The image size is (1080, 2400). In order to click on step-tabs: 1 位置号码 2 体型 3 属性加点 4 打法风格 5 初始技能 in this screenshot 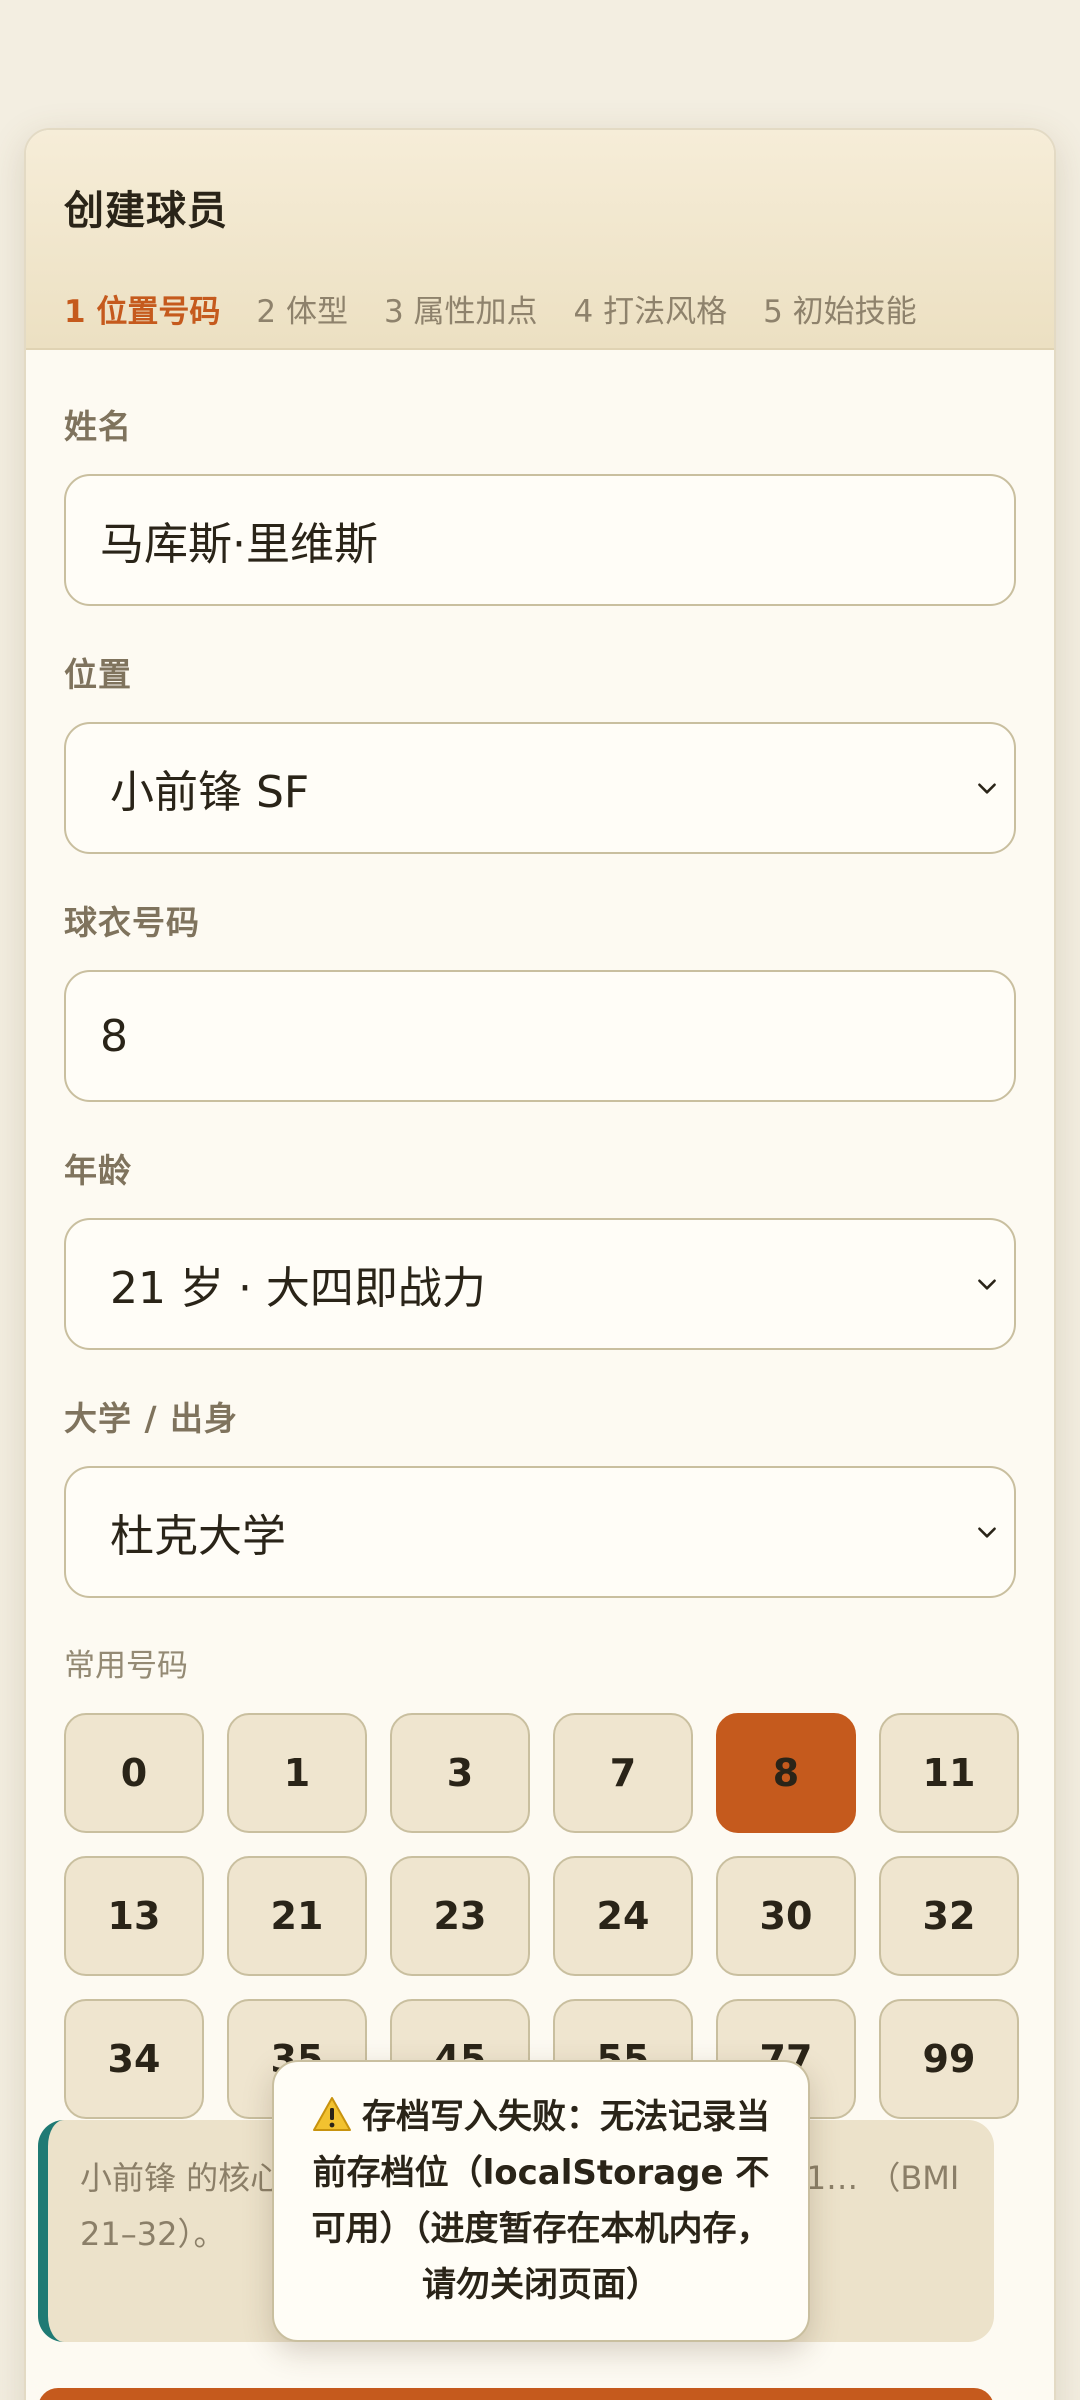, I will do `click(540, 308)`.